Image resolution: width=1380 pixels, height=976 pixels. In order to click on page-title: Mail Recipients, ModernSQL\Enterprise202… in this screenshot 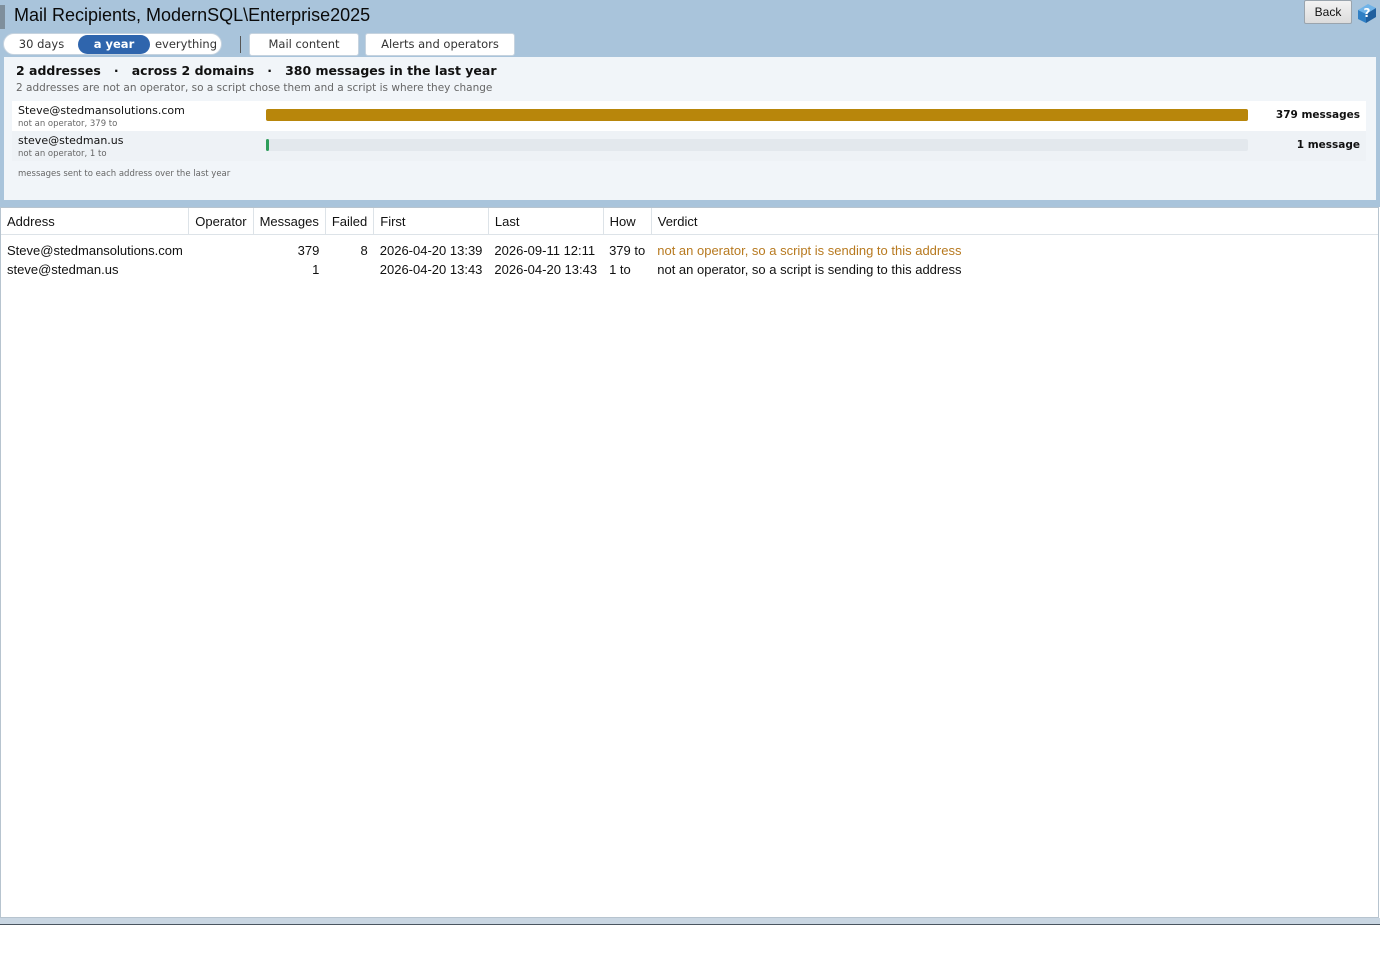, I will do `click(192, 15)`.